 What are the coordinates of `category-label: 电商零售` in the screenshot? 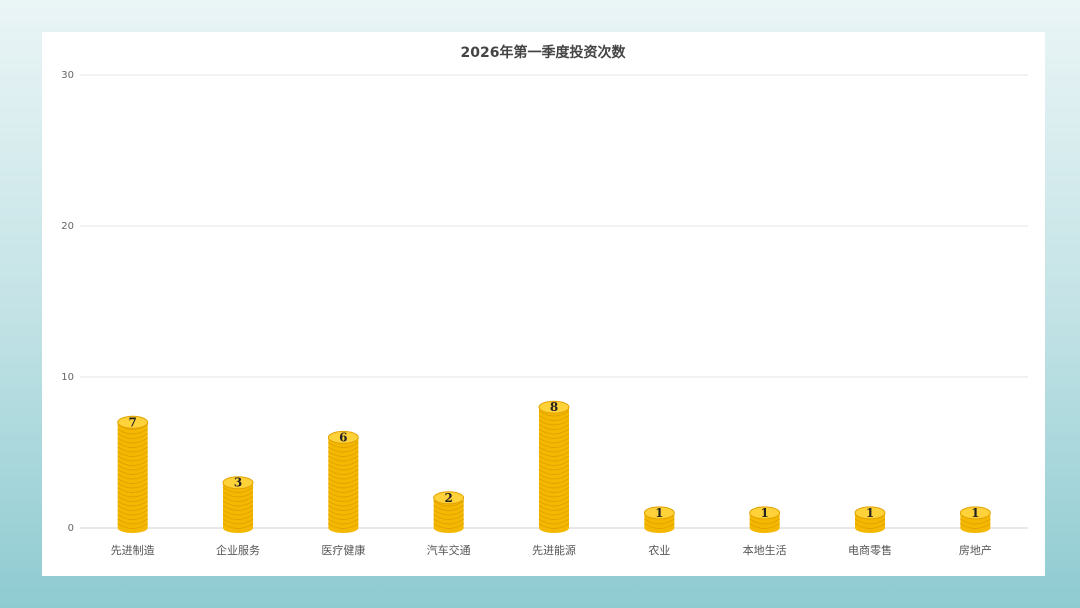 It's located at (870, 550).